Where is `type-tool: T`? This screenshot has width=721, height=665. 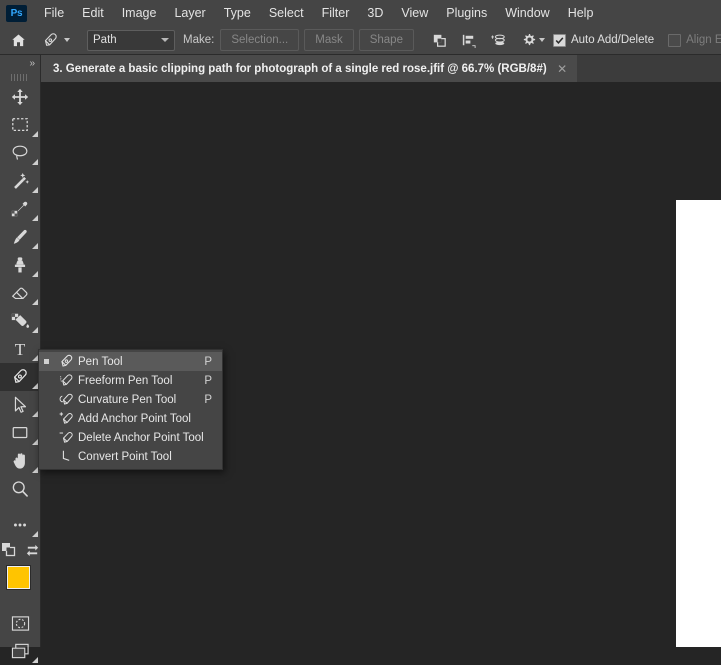 type-tool: T is located at coordinates (20, 349).